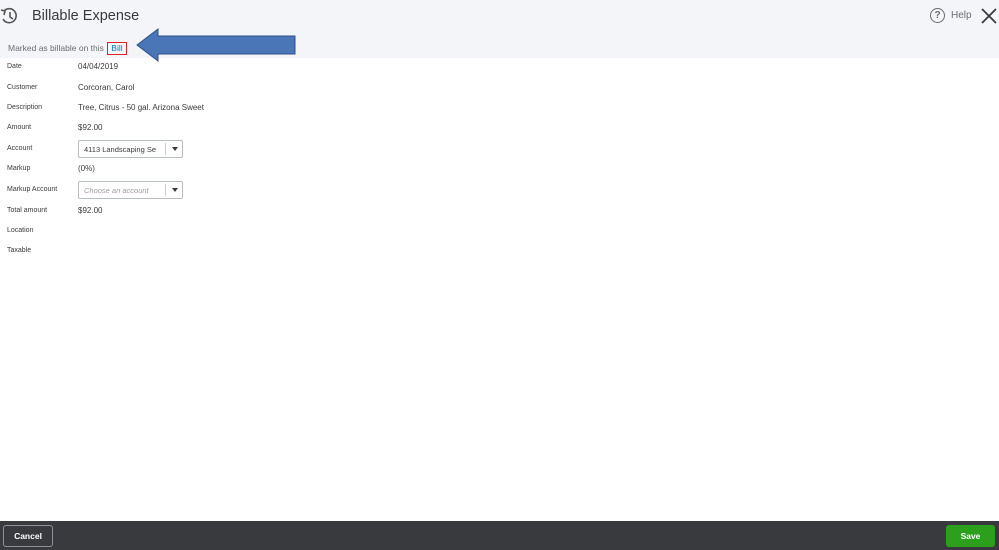 Image resolution: width=999 pixels, height=550 pixels. Describe the element at coordinates (90, 210) in the screenshot. I see `total-amount-value: $92.00` at that location.